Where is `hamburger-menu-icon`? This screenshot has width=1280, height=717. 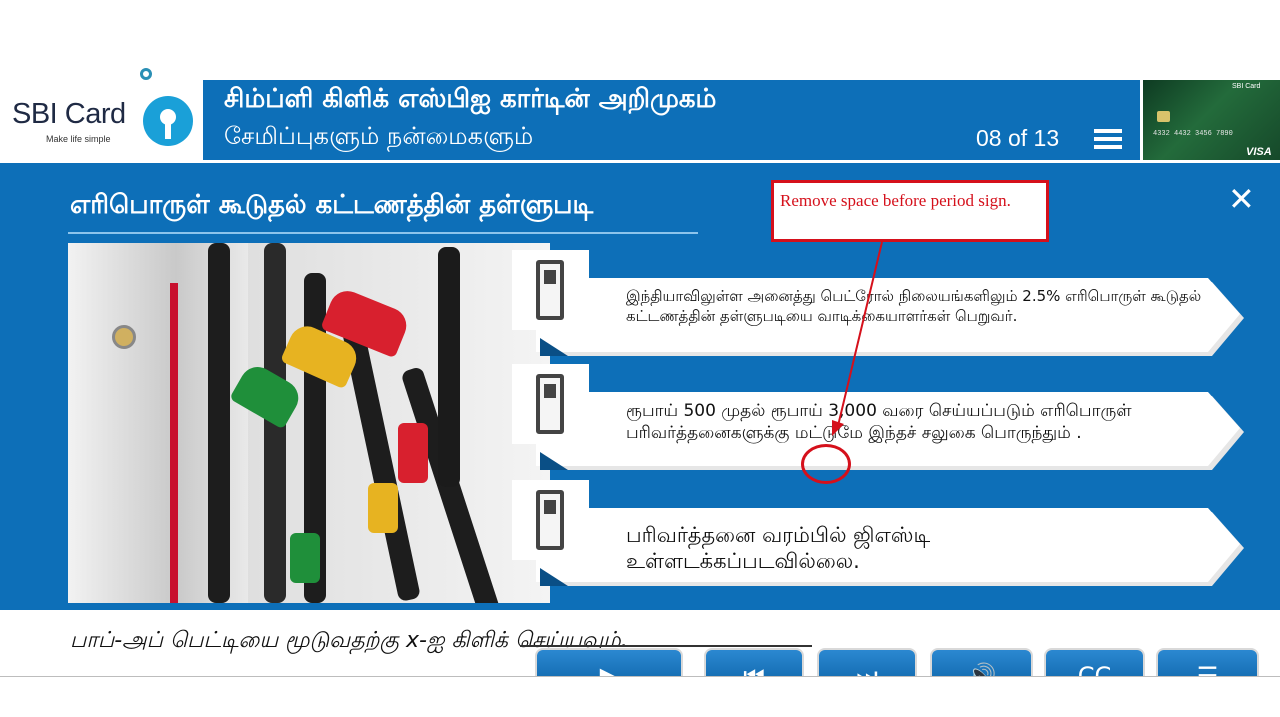 hamburger-menu-icon is located at coordinates (1108, 139).